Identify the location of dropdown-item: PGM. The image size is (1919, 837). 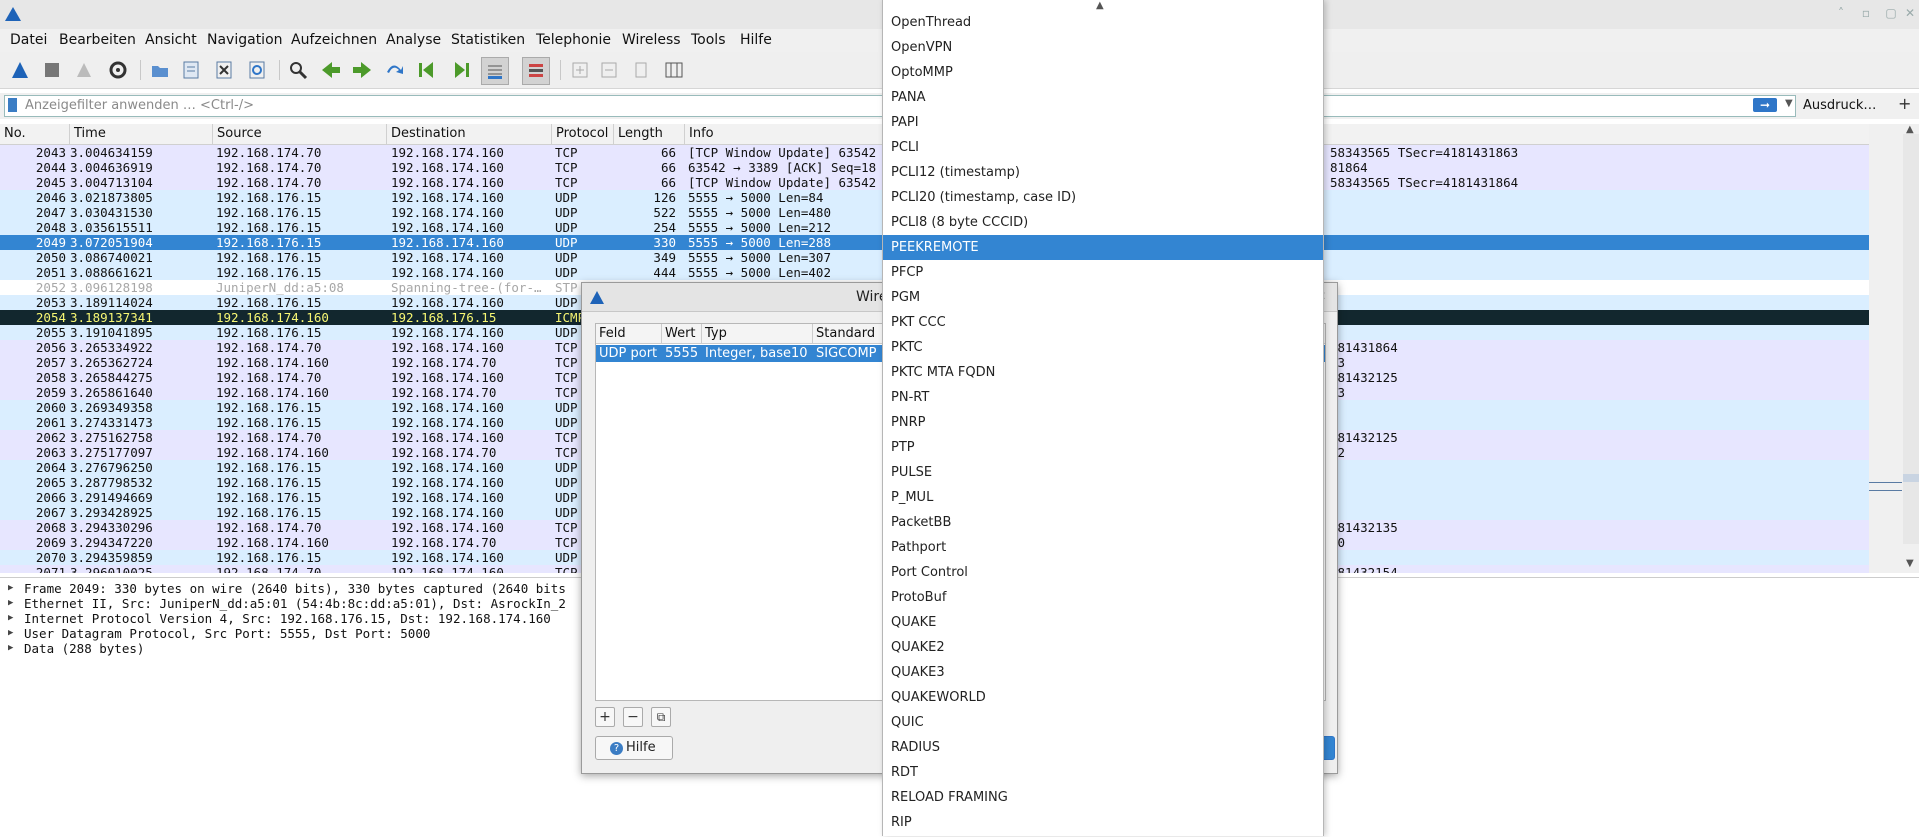
(1103, 297).